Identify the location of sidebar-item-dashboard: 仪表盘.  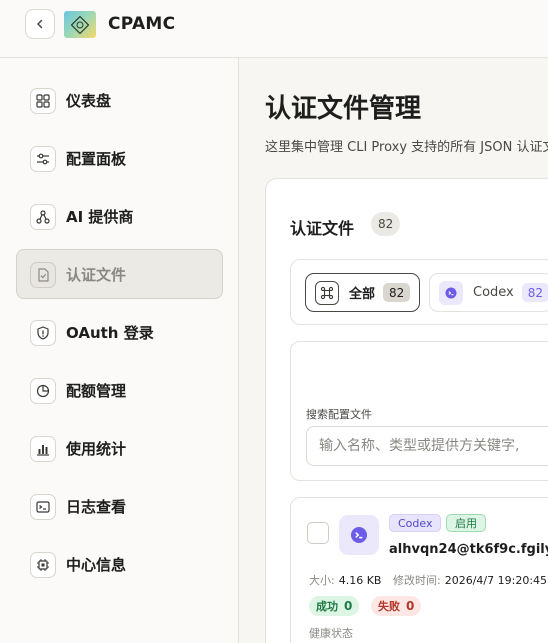
(119, 100).